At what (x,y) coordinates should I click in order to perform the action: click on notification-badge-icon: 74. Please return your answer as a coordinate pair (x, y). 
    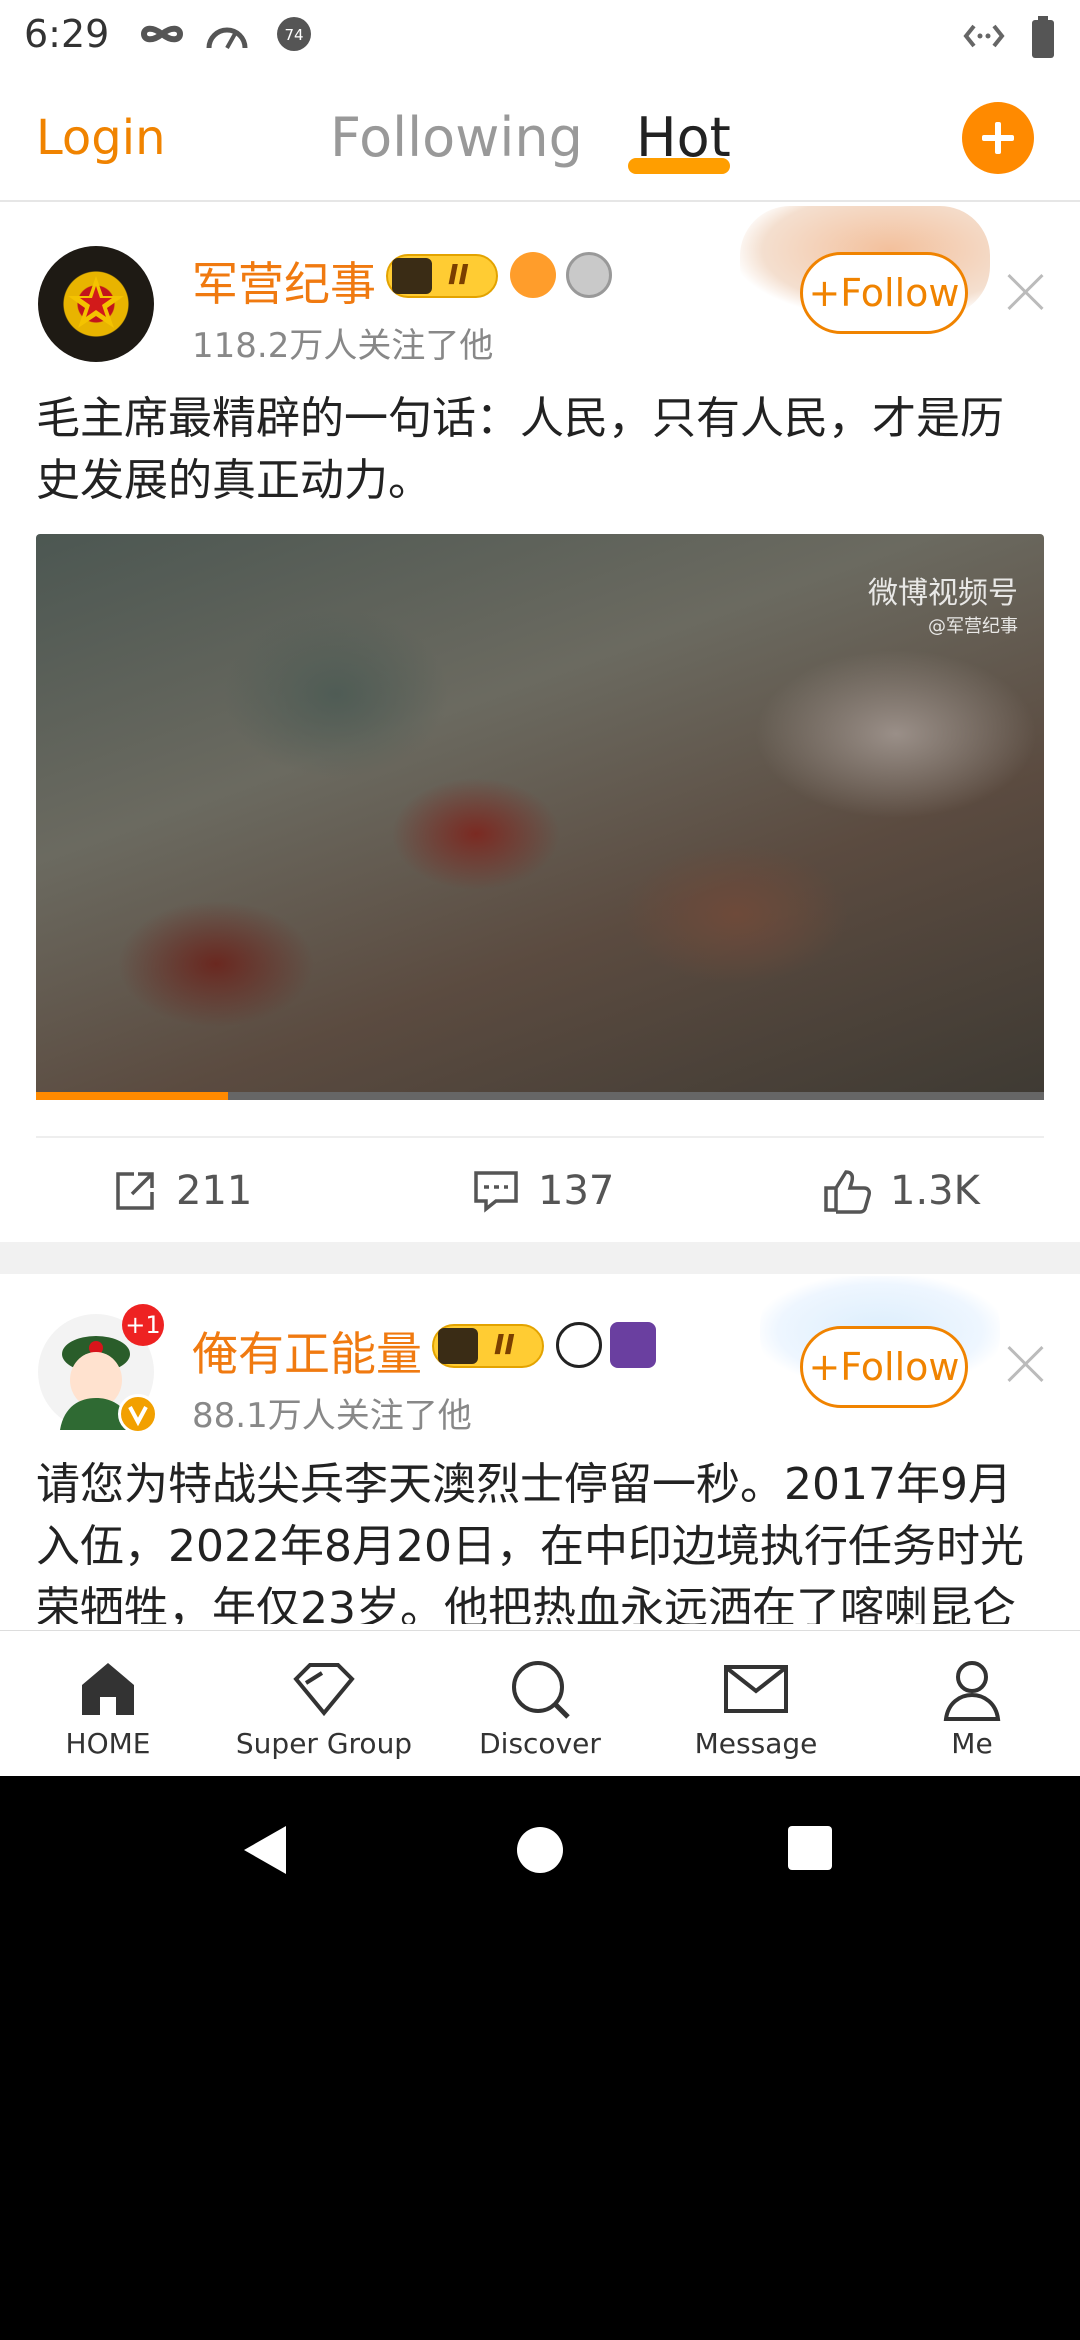
    Looking at the image, I should click on (294, 36).